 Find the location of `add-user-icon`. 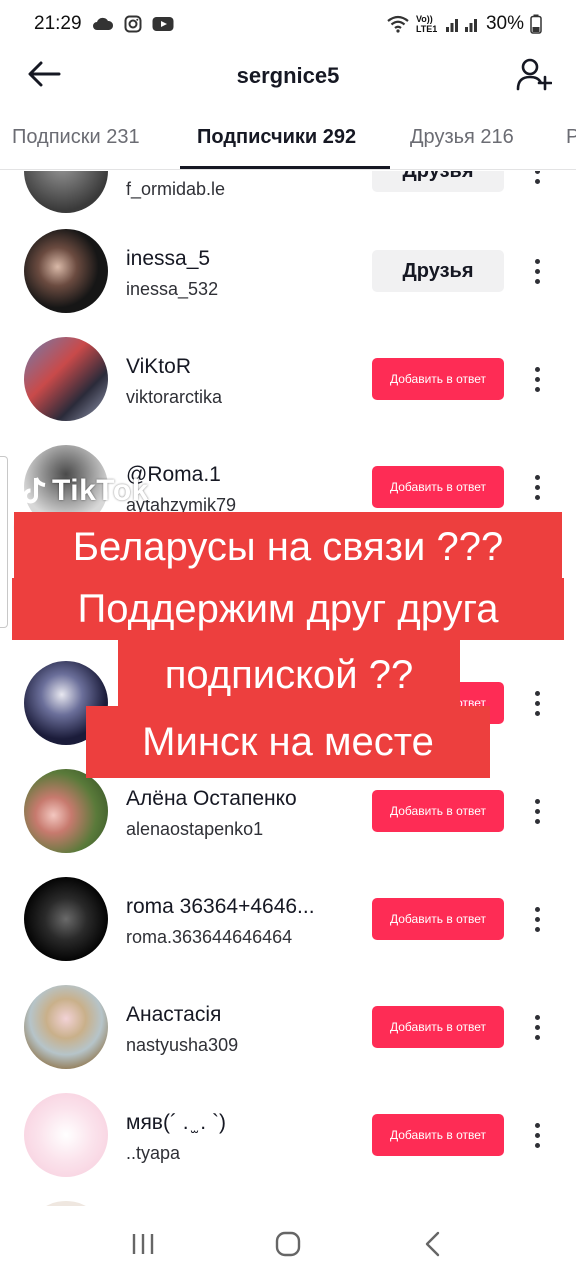

add-user-icon is located at coordinates (534, 76).